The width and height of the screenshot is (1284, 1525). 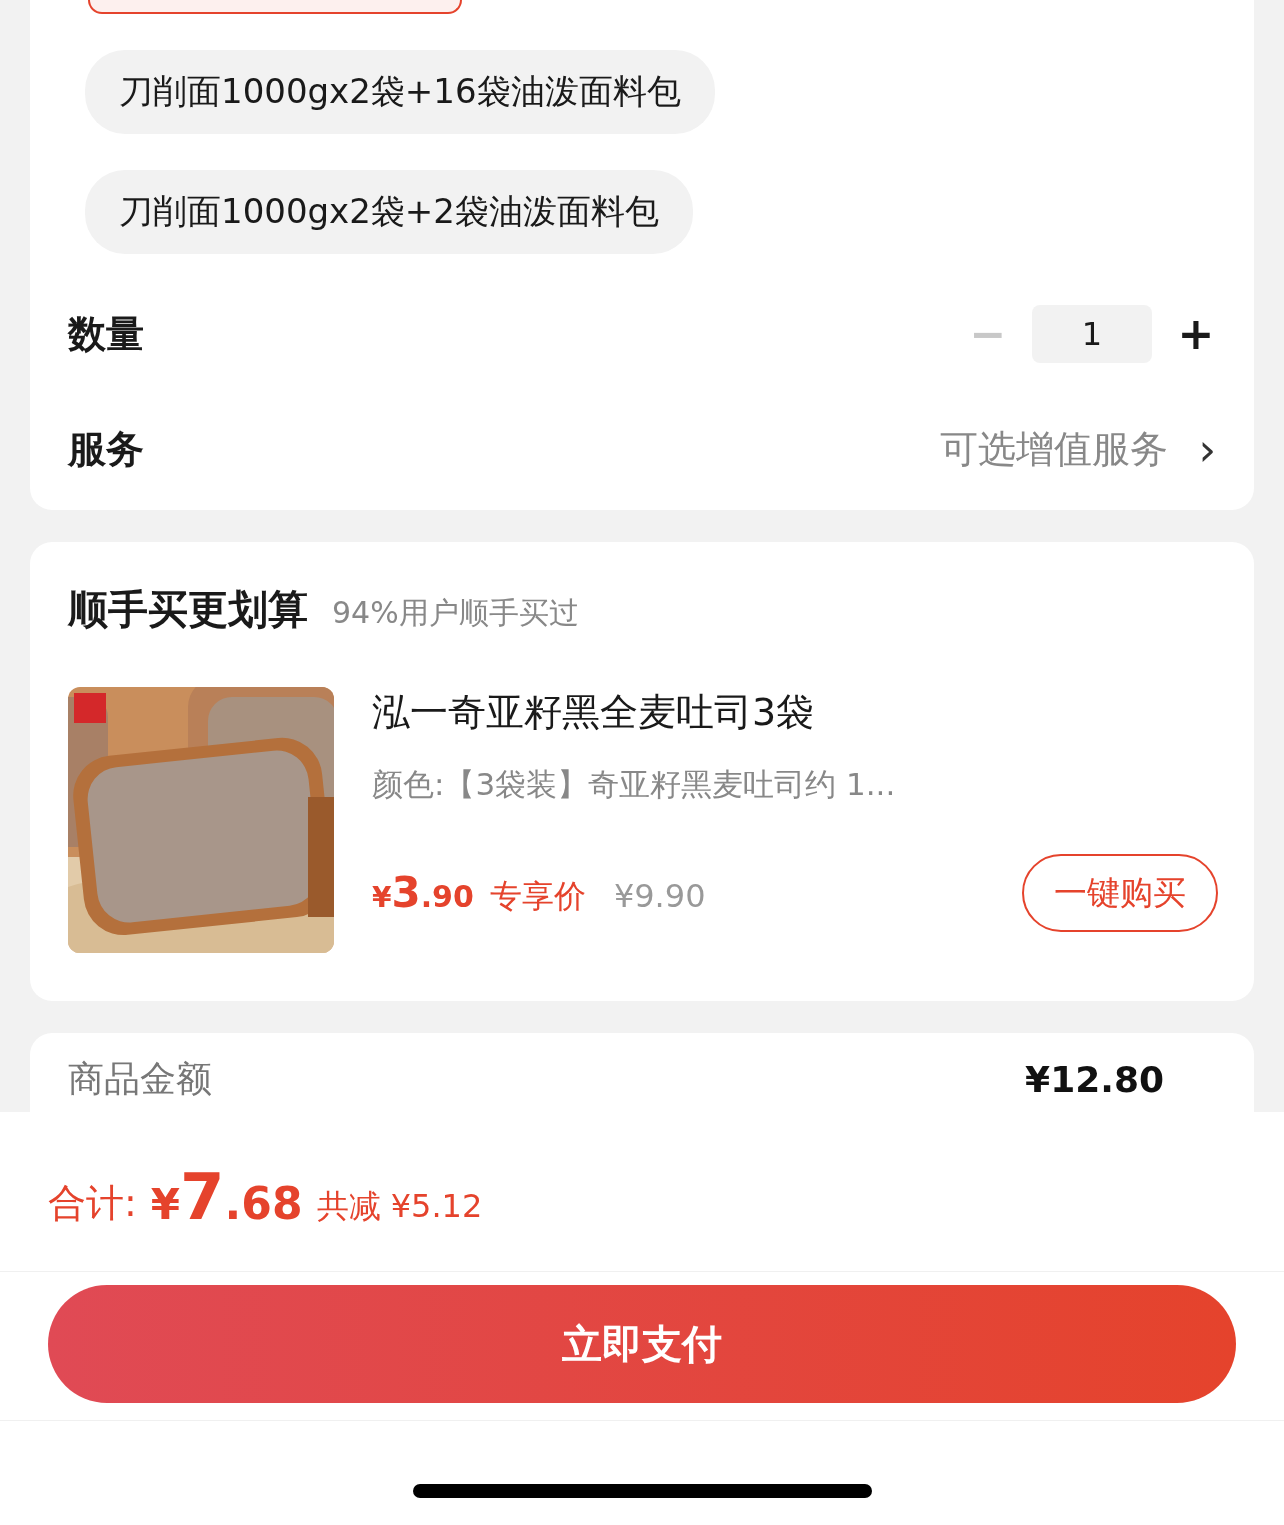 What do you see at coordinates (92, 1203) in the screenshot?
I see `total-label: 合计:` at bounding box center [92, 1203].